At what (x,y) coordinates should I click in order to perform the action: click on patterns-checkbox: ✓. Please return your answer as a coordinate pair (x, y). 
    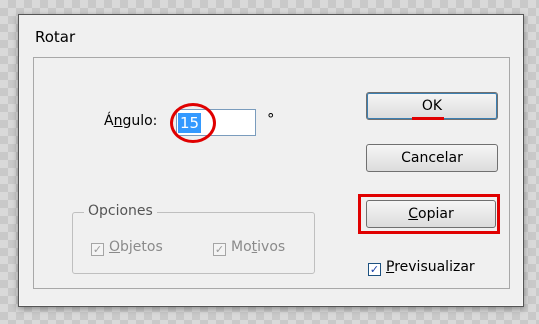
    Looking at the image, I should click on (219, 249).